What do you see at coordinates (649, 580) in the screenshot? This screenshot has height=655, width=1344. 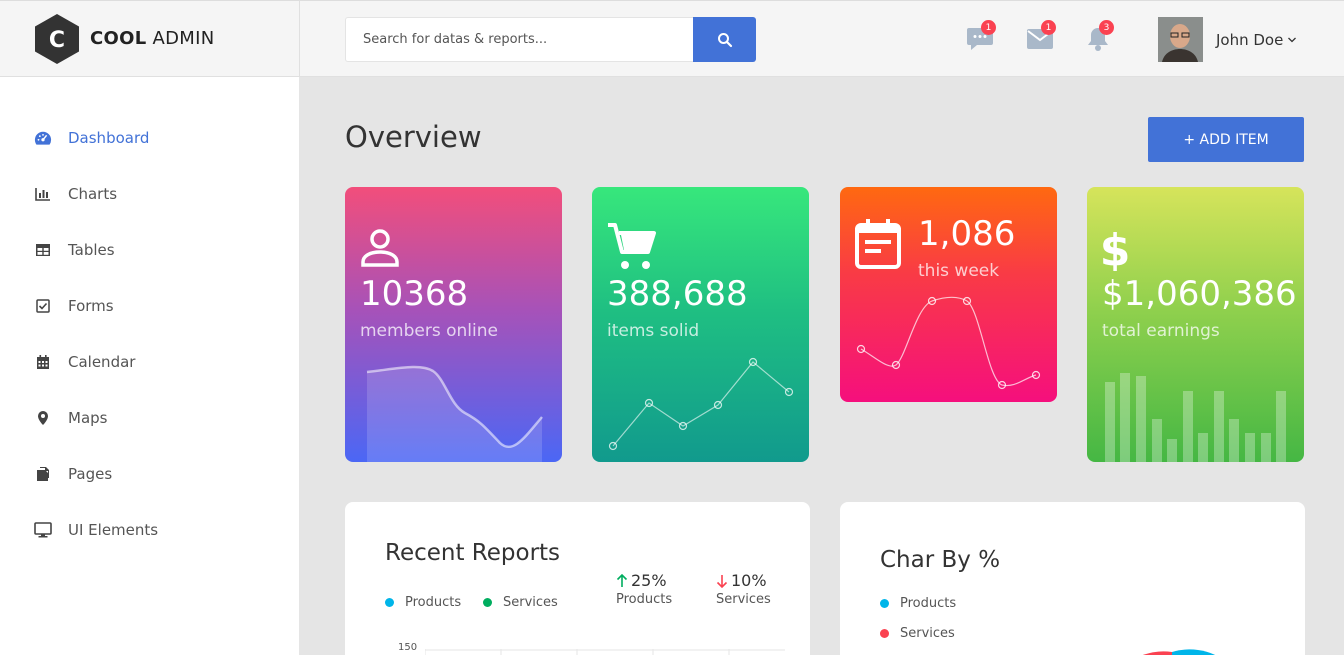 I see `stat-percent: 25%` at bounding box center [649, 580].